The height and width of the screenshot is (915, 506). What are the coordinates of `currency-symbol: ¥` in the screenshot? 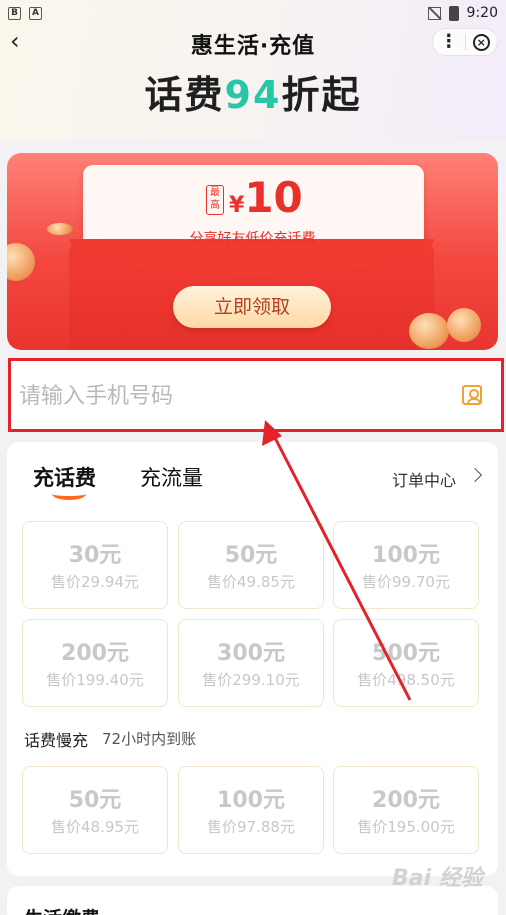 It's located at (237, 205).